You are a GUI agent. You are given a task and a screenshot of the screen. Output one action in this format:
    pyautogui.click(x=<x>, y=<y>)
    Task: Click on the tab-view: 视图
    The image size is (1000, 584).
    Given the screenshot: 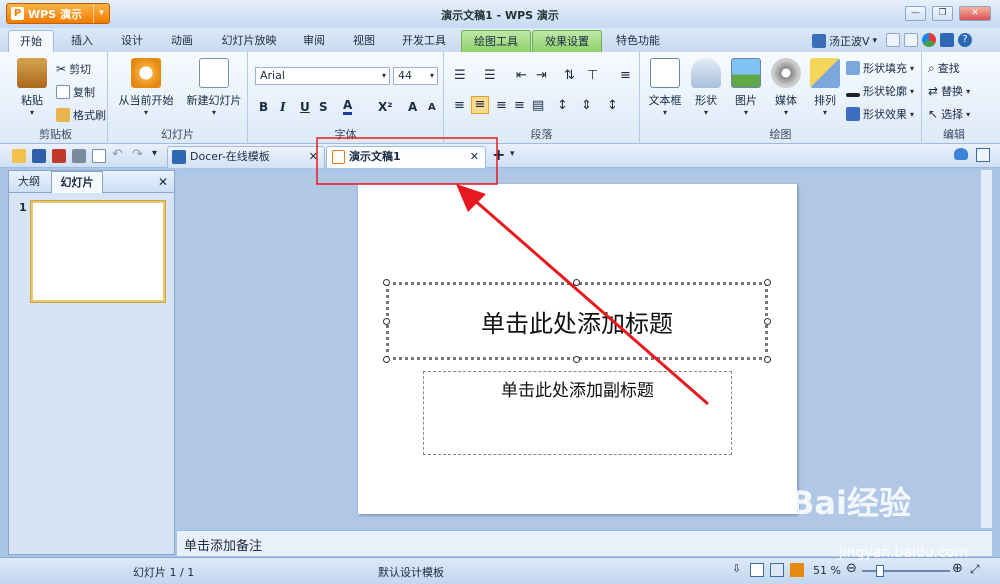 What is the action you would take?
    pyautogui.click(x=364, y=41)
    